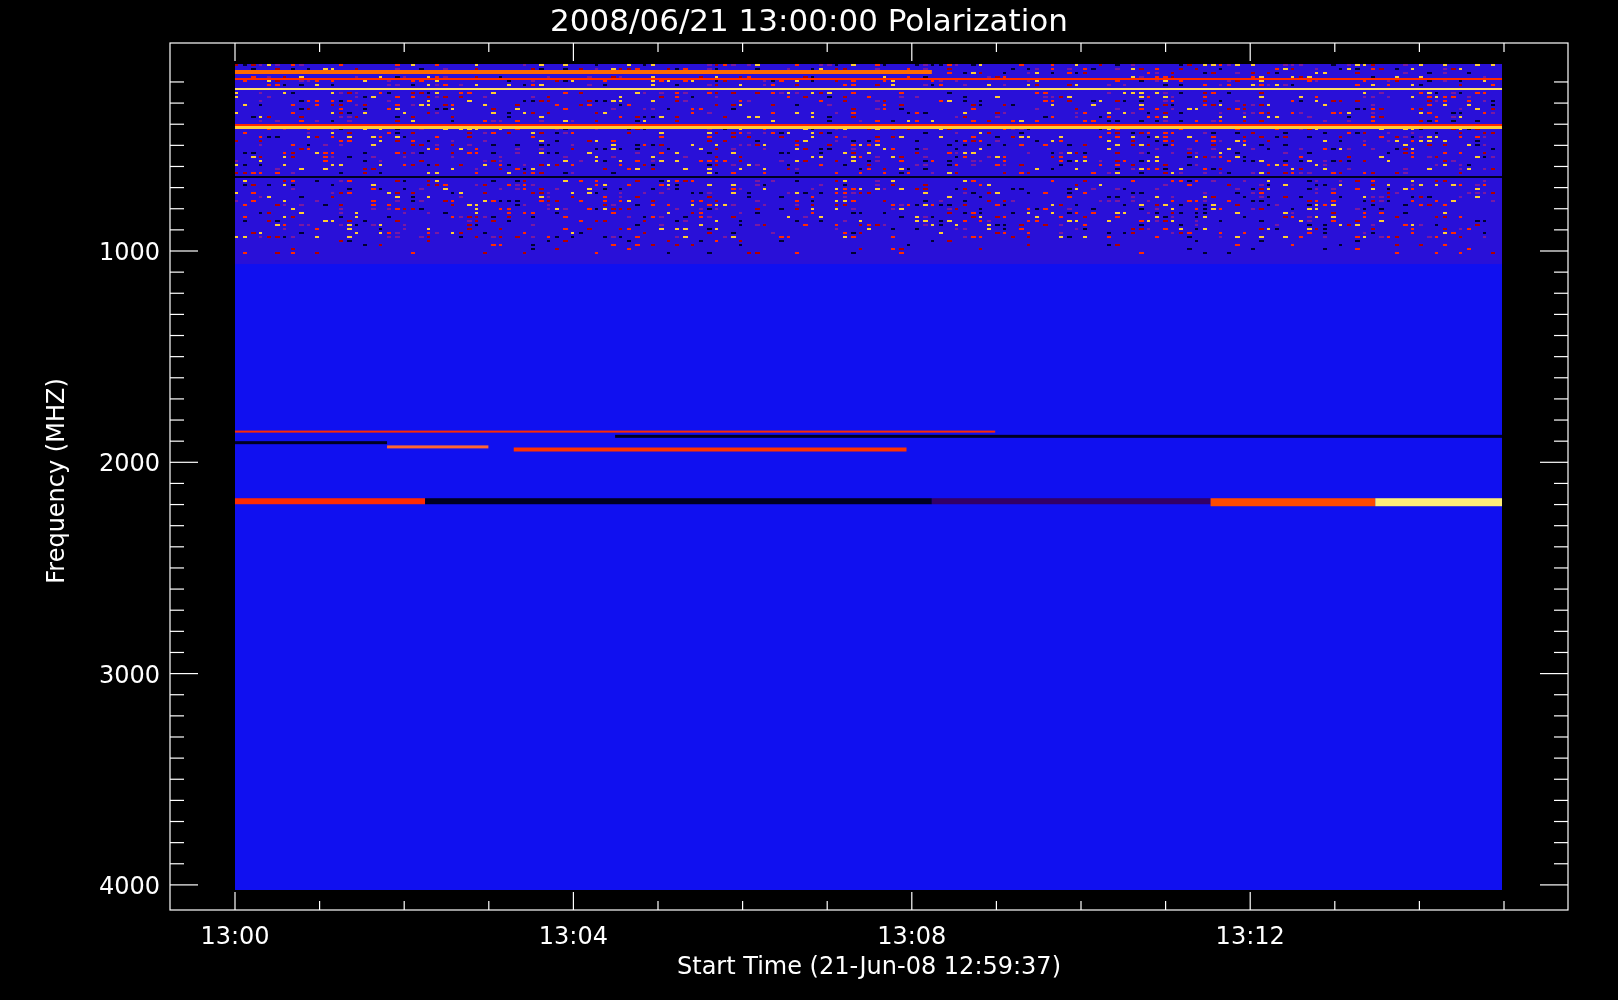 This screenshot has height=1000, width=1618. What do you see at coordinates (129, 885) in the screenshot?
I see `y-tick-label: 4000` at bounding box center [129, 885].